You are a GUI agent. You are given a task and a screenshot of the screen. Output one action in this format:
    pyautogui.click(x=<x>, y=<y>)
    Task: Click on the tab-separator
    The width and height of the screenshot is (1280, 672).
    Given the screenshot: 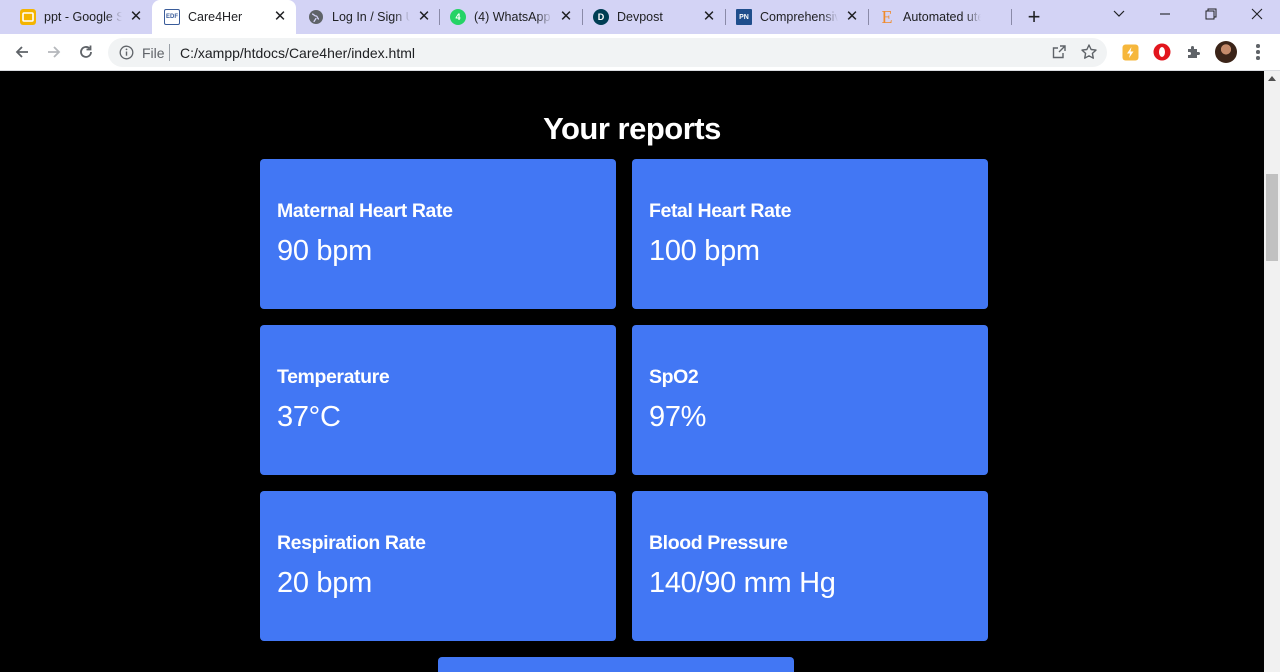 What is the action you would take?
    pyautogui.click(x=1011, y=17)
    